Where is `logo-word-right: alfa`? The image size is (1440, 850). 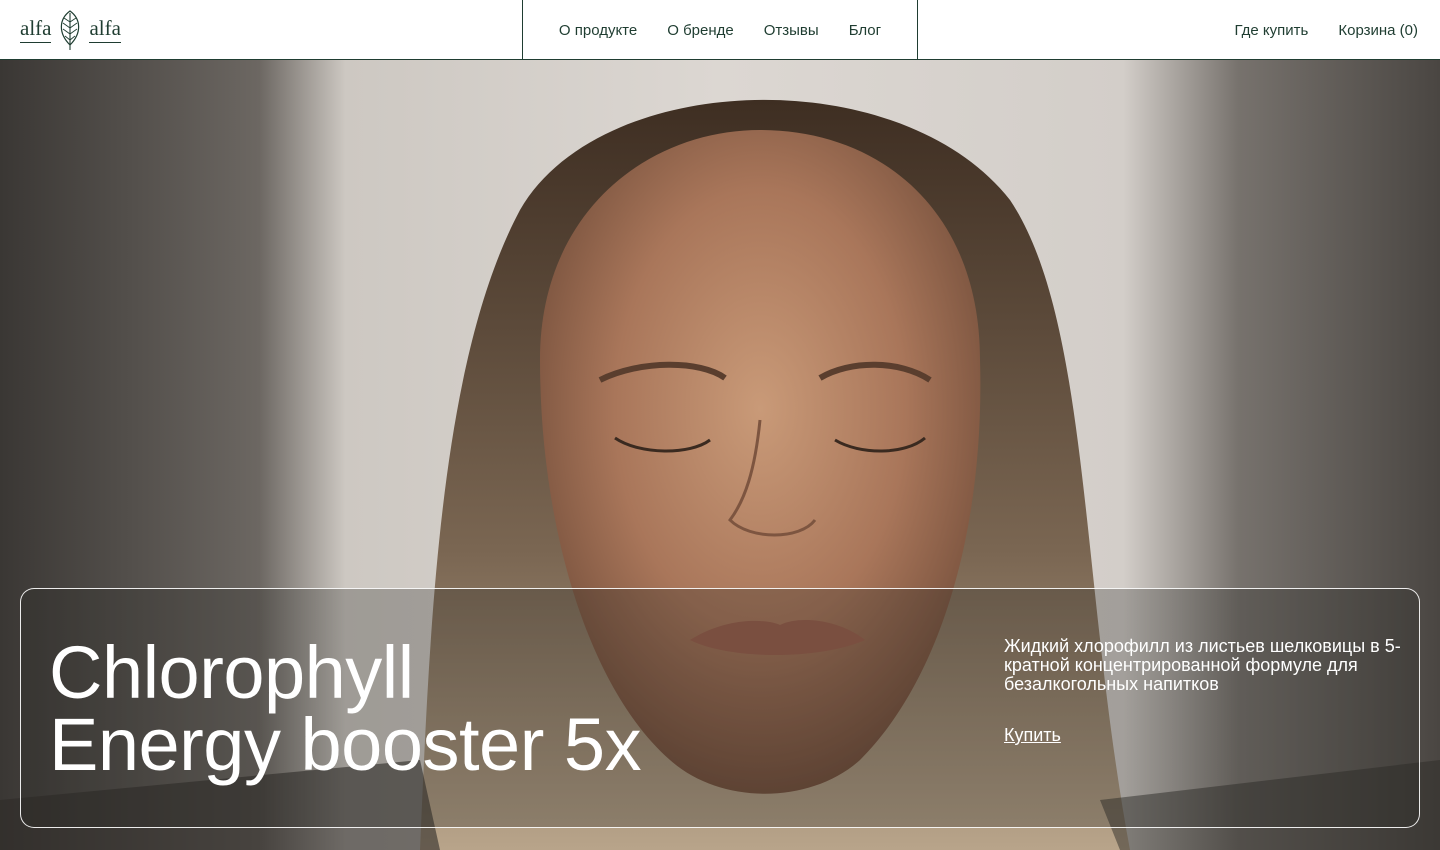
logo-word-right: alfa is located at coordinates (105, 30).